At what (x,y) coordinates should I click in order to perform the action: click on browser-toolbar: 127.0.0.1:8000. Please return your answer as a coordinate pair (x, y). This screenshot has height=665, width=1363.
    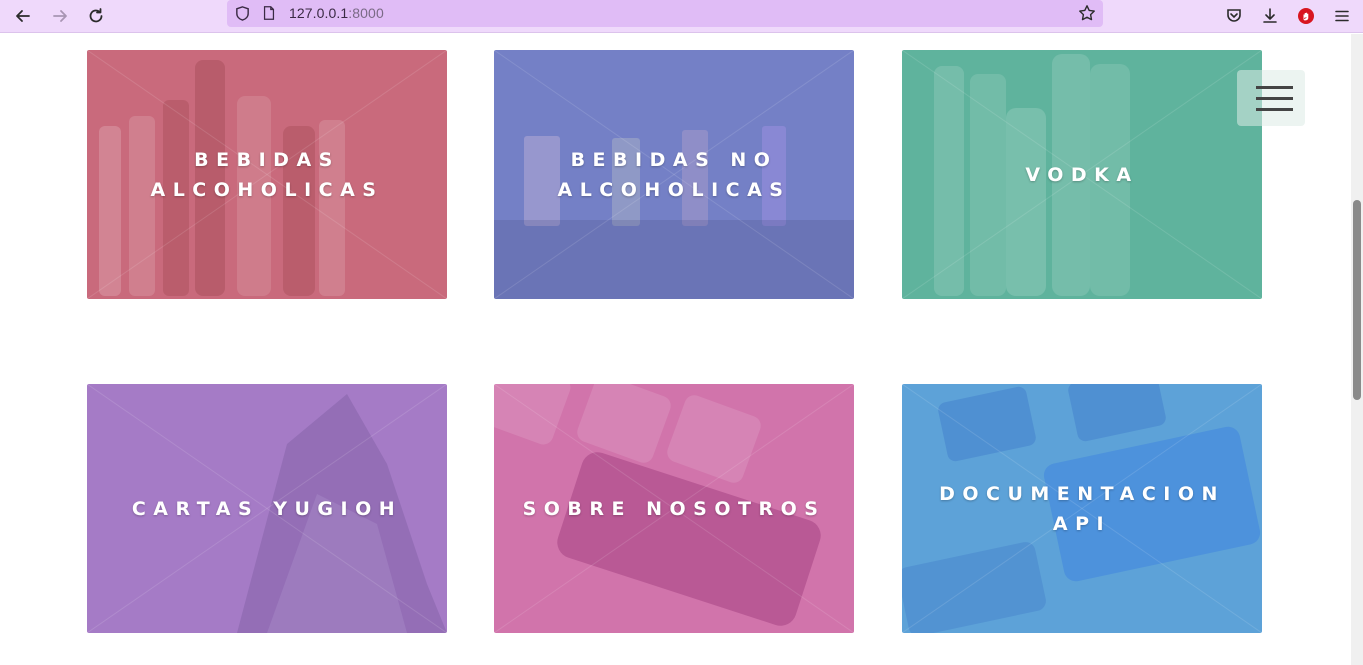
    Looking at the image, I should click on (681, 16).